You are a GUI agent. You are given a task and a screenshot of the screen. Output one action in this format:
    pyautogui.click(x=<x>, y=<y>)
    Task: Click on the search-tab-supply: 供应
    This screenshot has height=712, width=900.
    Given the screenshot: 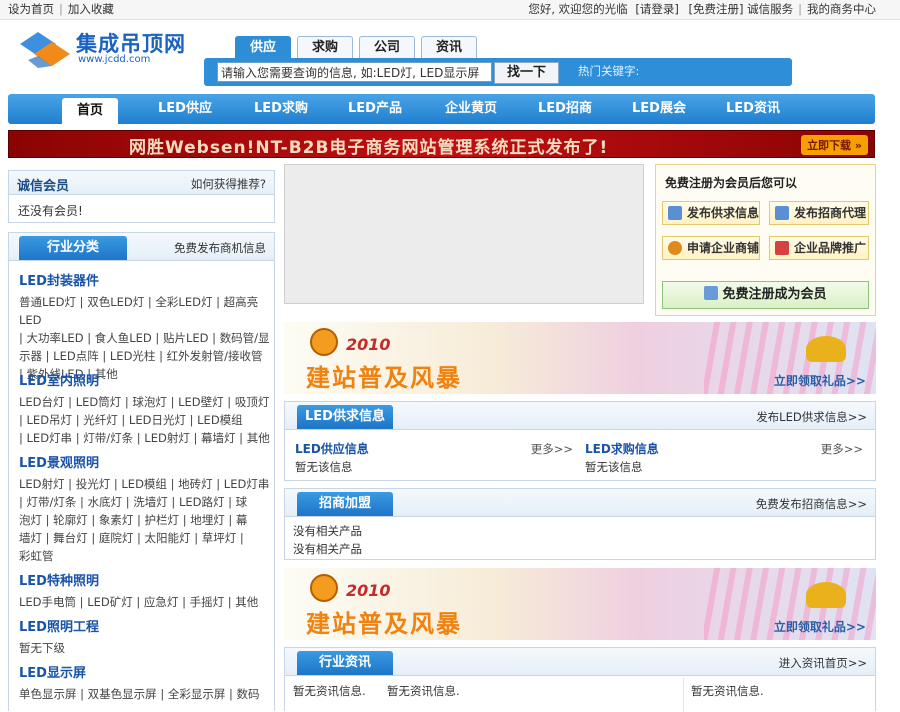 What is the action you would take?
    pyautogui.click(x=263, y=47)
    